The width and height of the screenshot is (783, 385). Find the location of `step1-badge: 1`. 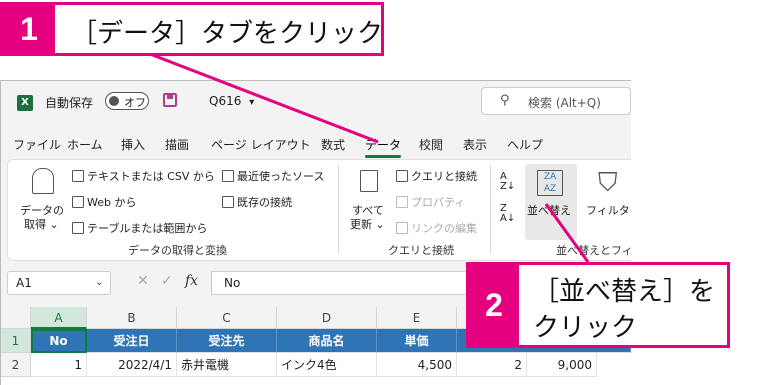

step1-badge: 1 is located at coordinates (29, 29).